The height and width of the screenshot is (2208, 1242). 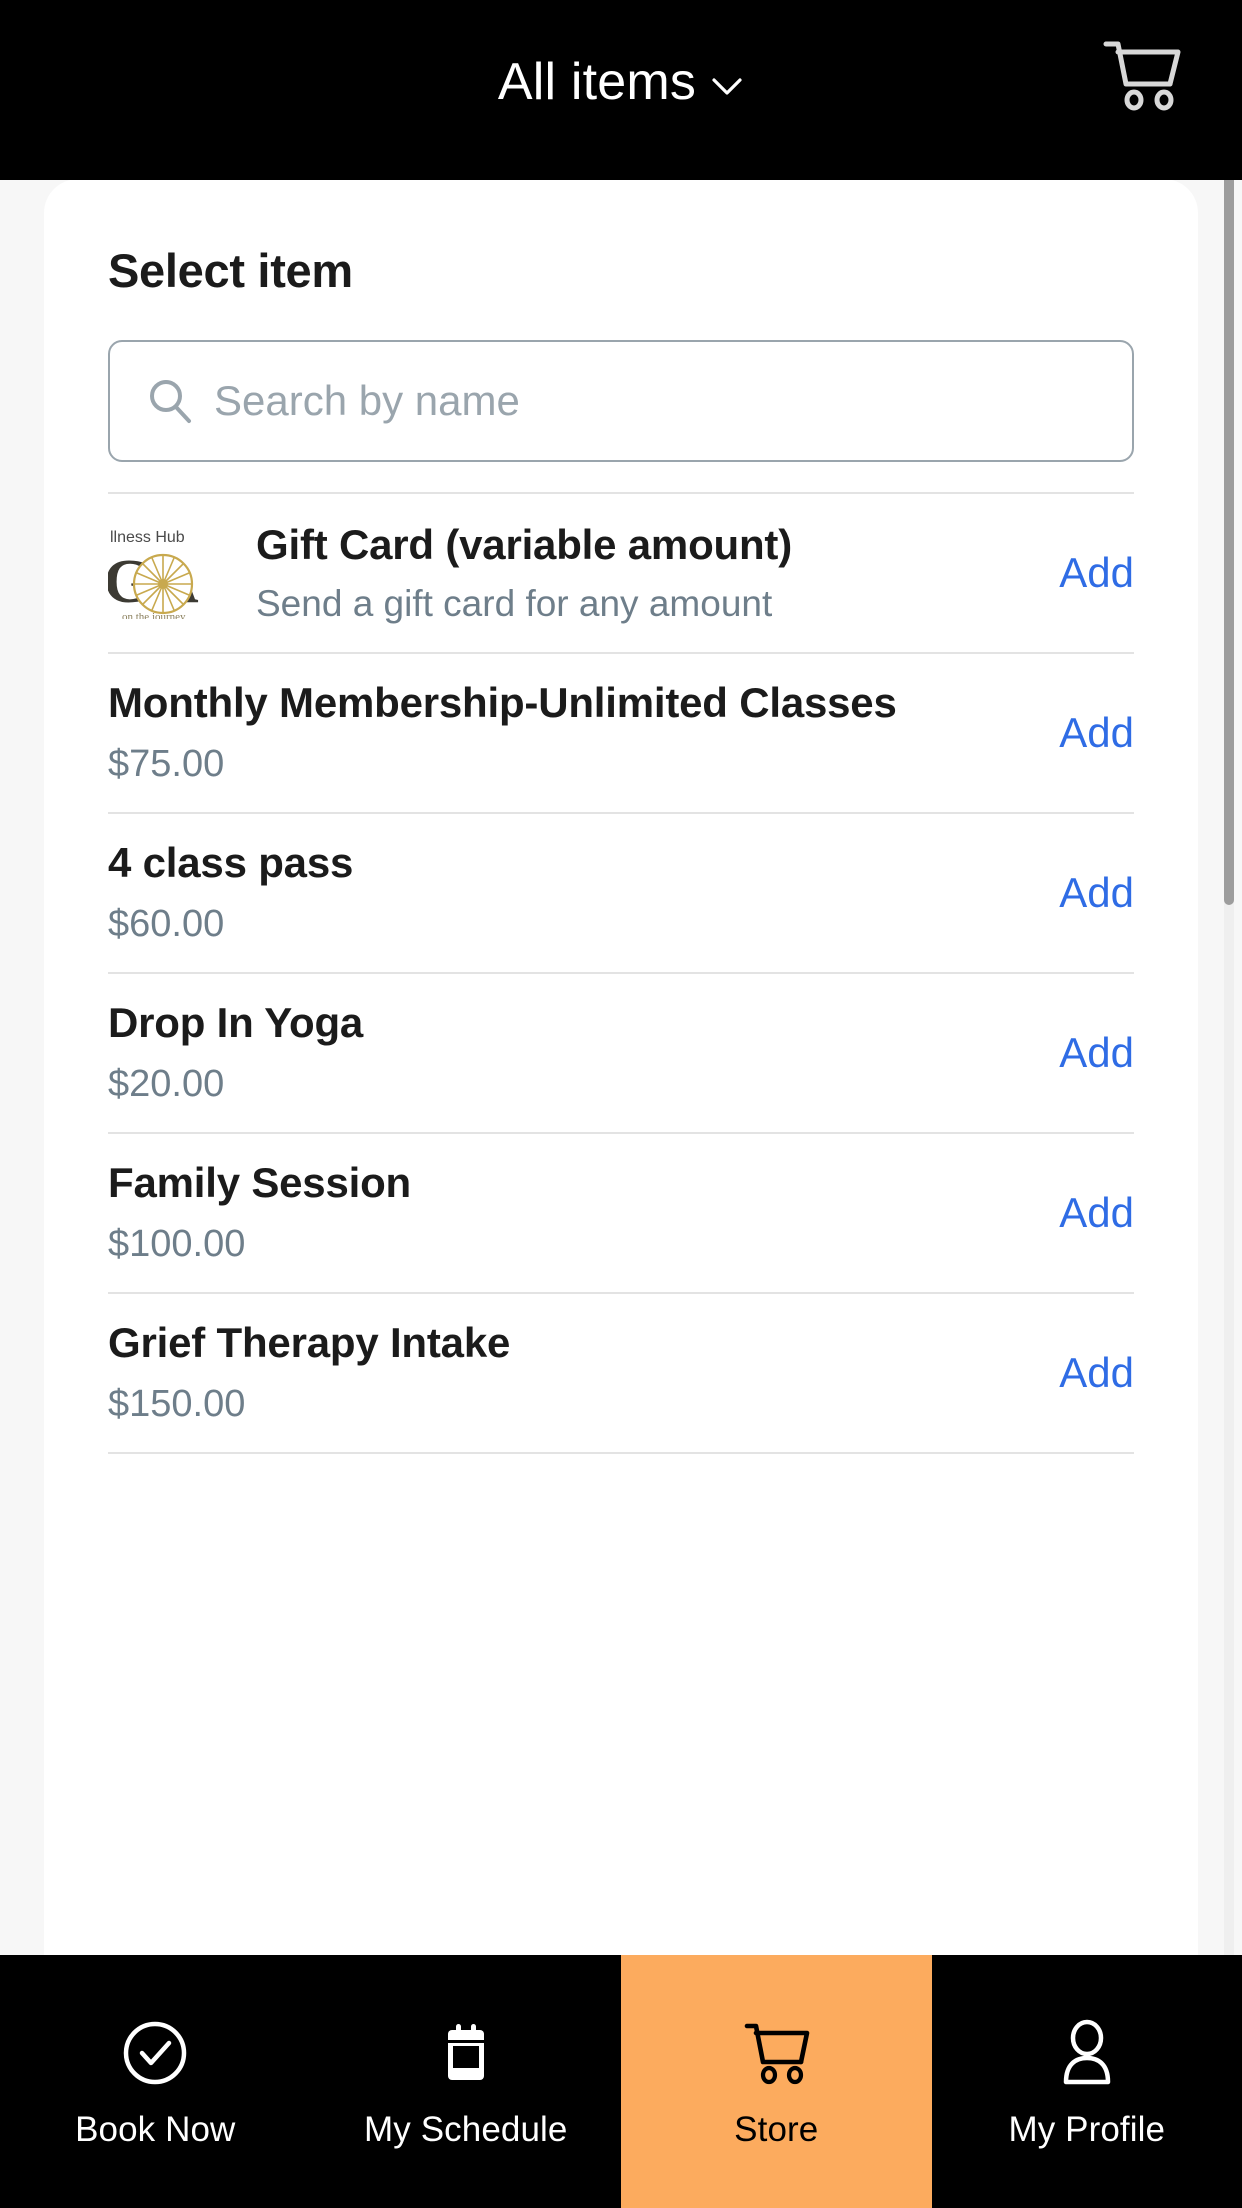 I want to click on item-name: Family Session, so click(x=259, y=1183).